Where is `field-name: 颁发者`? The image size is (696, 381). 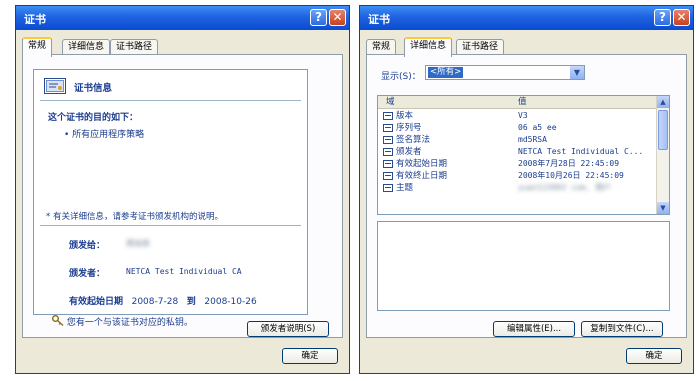 field-name: 颁发者 is located at coordinates (409, 152).